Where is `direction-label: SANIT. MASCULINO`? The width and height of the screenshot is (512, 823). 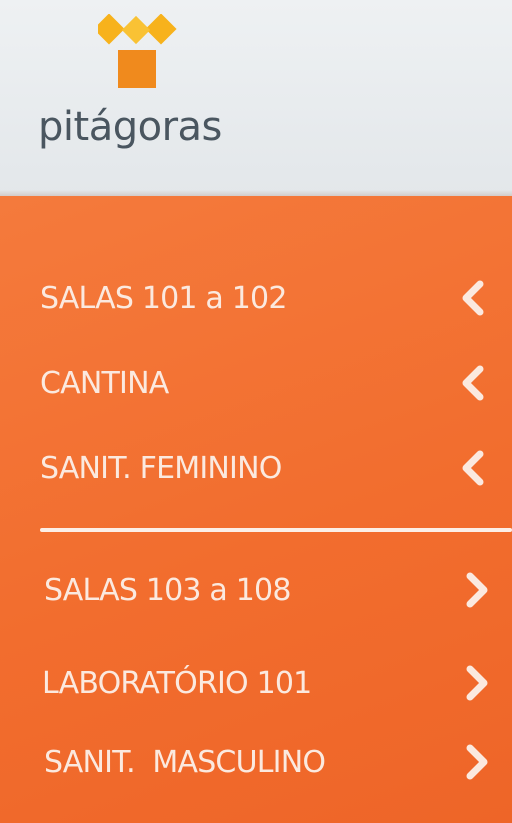 direction-label: SANIT. MASCULINO is located at coordinates (185, 762).